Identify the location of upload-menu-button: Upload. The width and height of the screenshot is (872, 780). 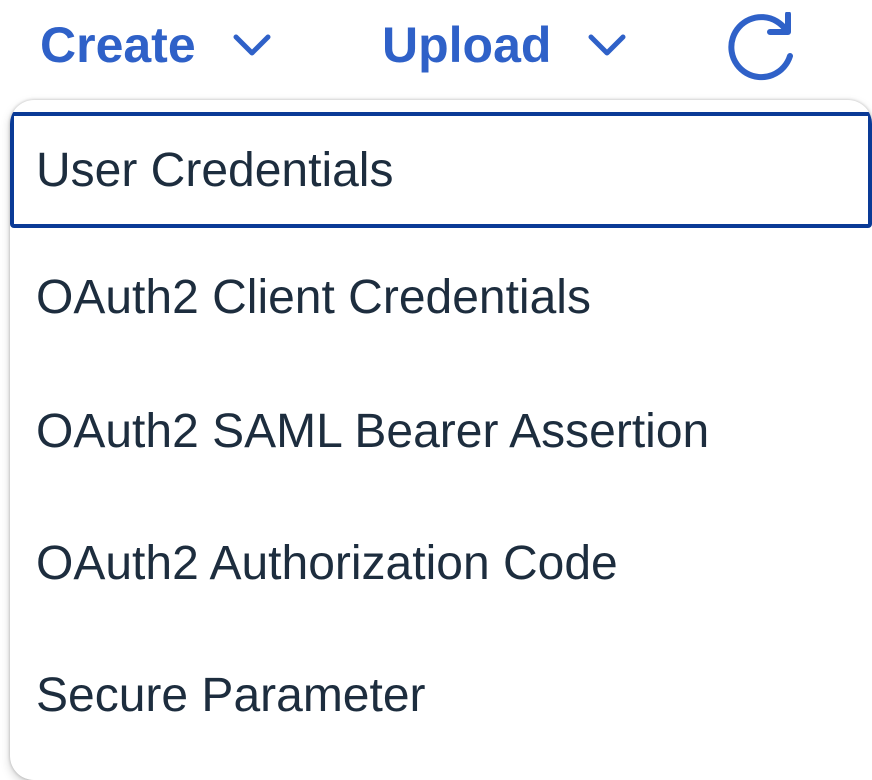
(504, 45).